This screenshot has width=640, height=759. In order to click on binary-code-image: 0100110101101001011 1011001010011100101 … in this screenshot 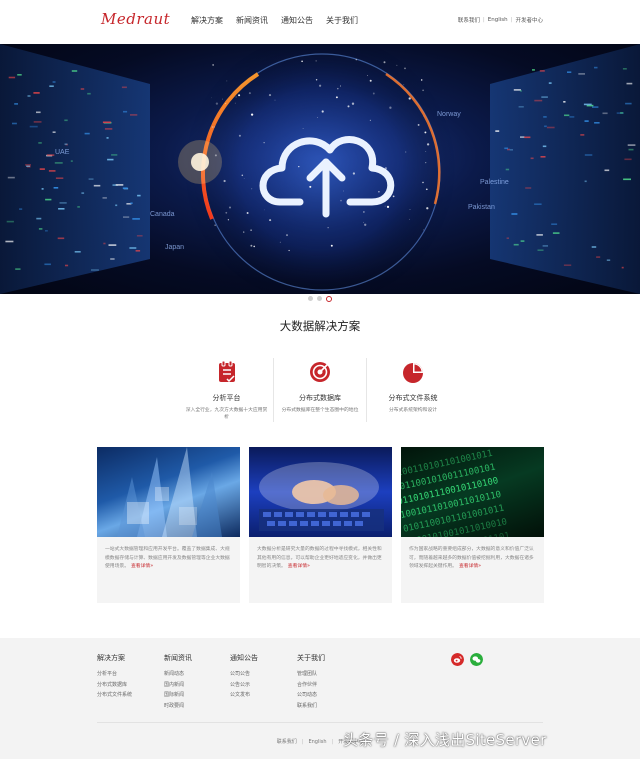, I will do `click(472, 492)`.